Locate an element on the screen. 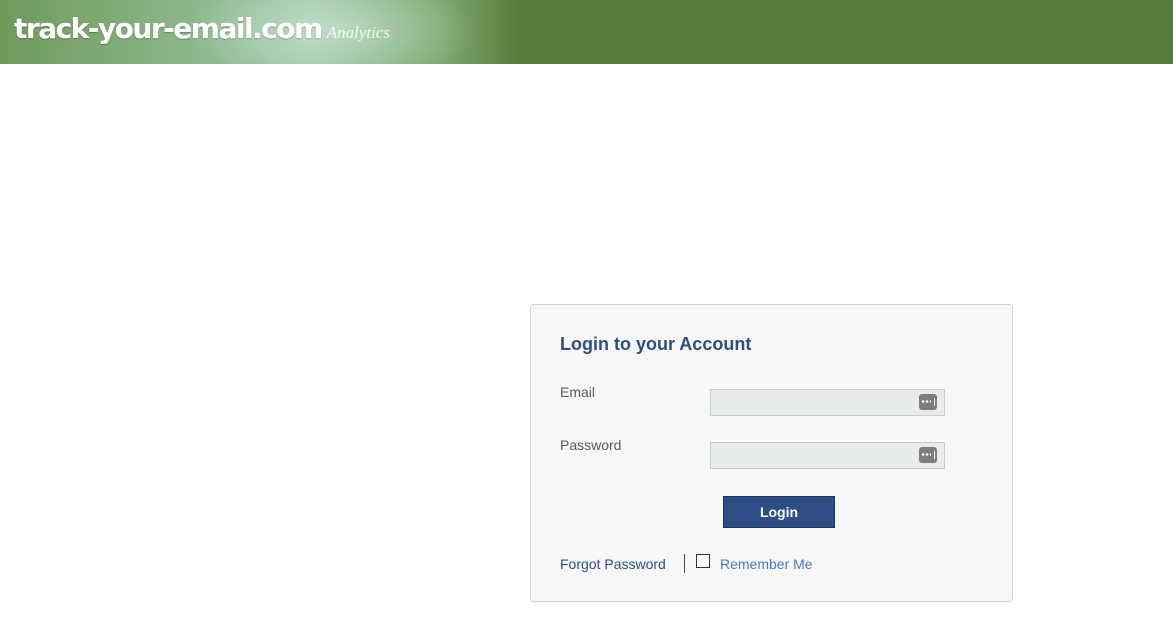 Image resolution: width=1173 pixels, height=635 pixels. app-header: track-your-email.com Analytics is located at coordinates (586, 32).